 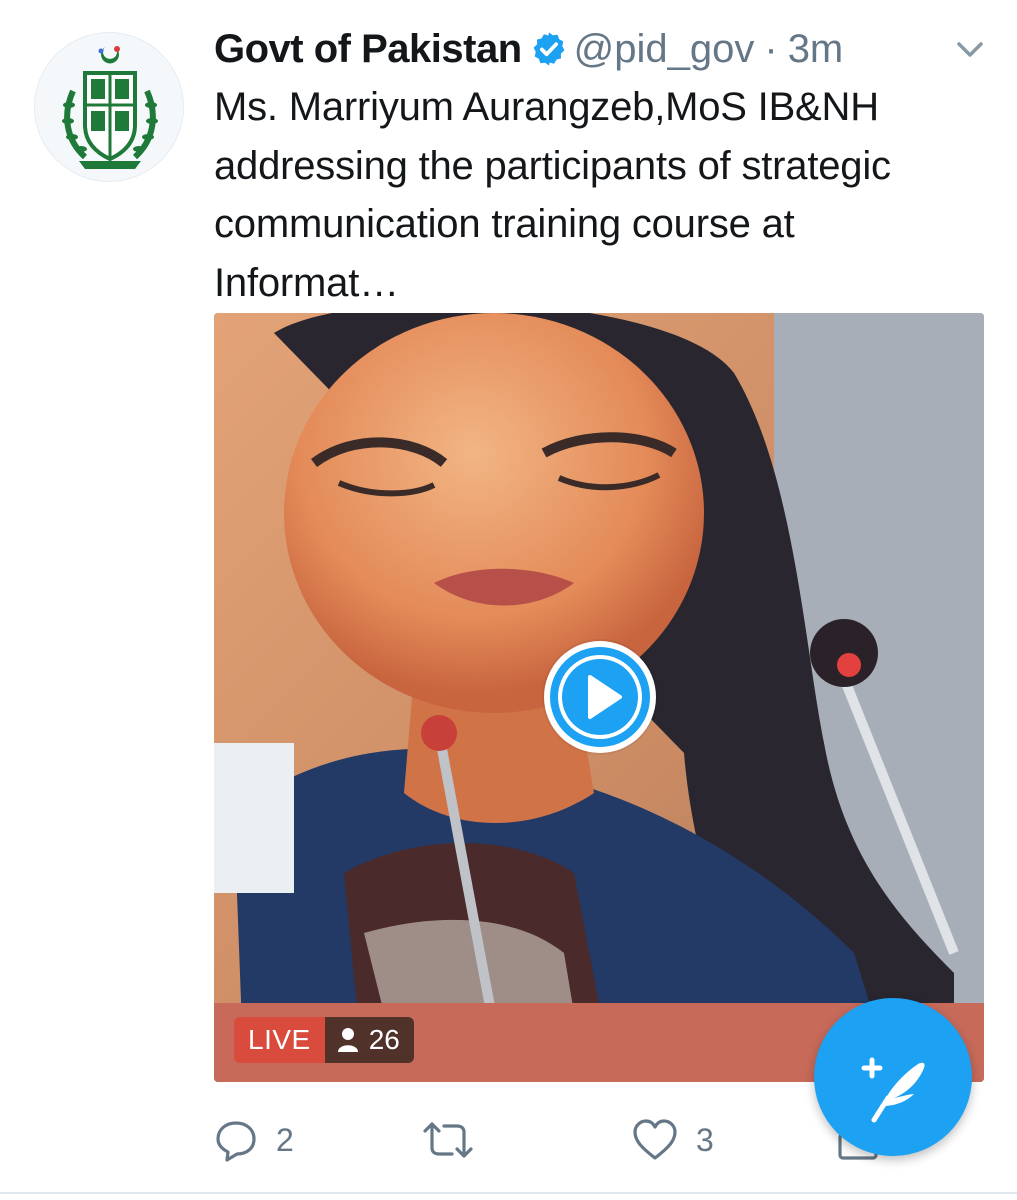 What do you see at coordinates (970, 50) in the screenshot?
I see `chevron-down-icon` at bounding box center [970, 50].